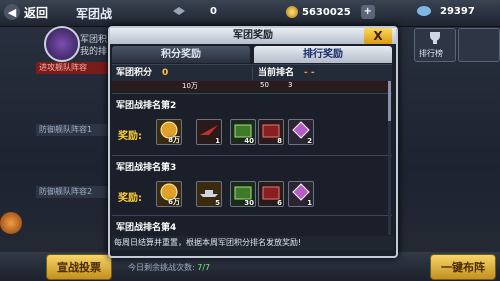 The height and width of the screenshot is (281, 500). I want to click on item-qty: 6, so click(279, 203).